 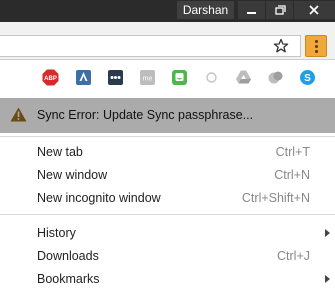 I want to click on menu-item-downloads: Downloads Ctrl+J, so click(x=167, y=256).